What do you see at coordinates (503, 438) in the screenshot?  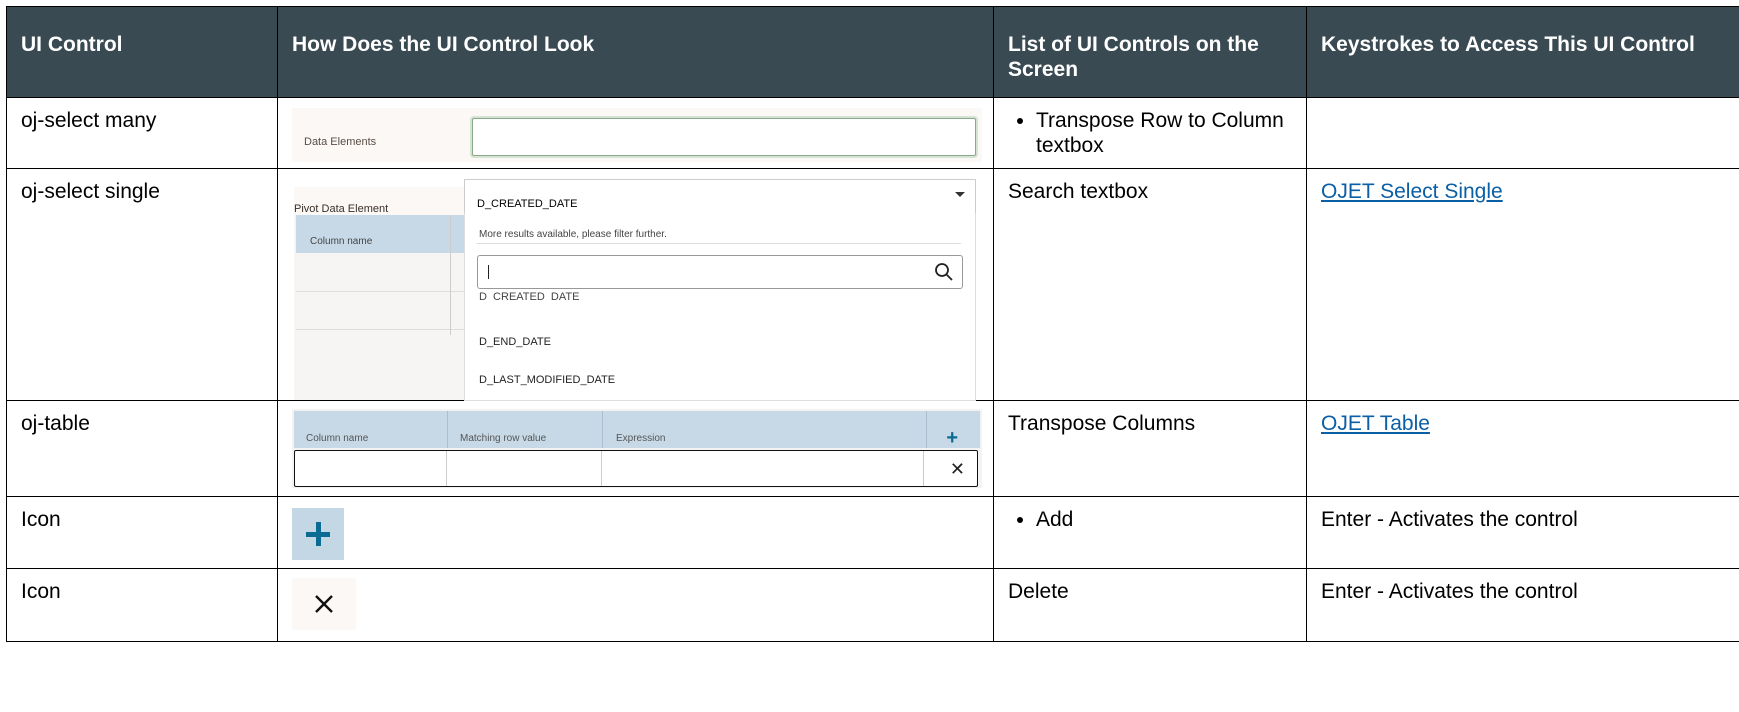 I see `column-header: Matching row value` at bounding box center [503, 438].